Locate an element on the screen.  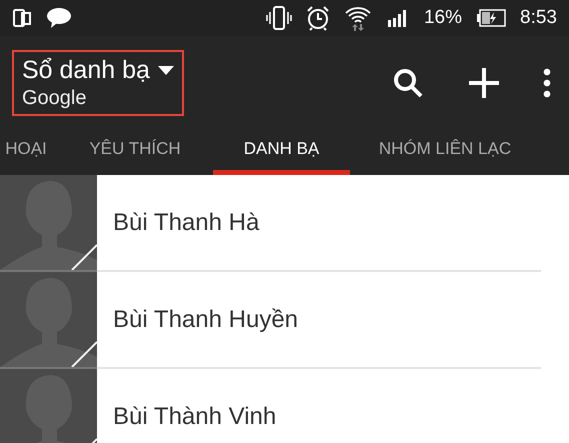
clock-time: 8:53 is located at coordinates (538, 18).